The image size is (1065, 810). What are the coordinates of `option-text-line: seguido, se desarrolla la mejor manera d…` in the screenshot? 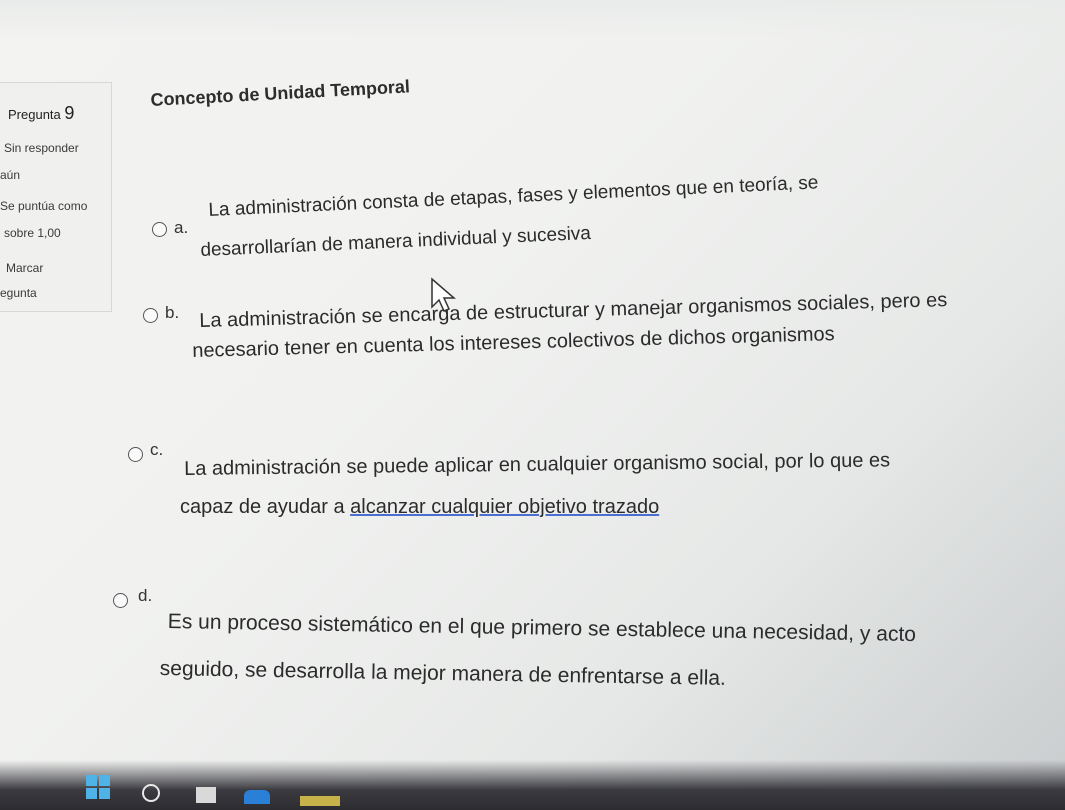 It's located at (443, 673).